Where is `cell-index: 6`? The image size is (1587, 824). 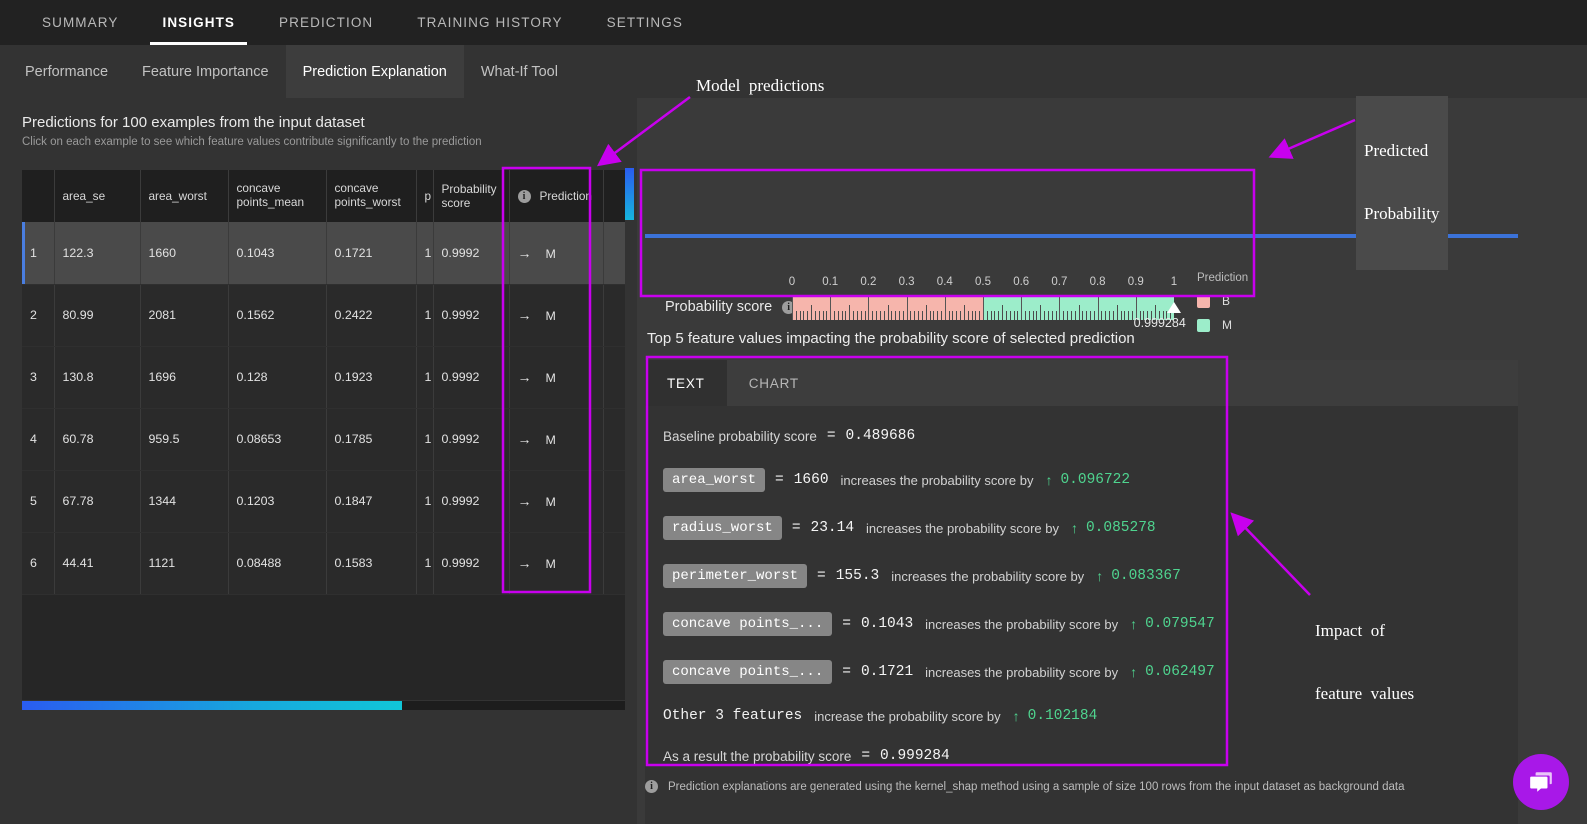
cell-index: 6 is located at coordinates (38, 563).